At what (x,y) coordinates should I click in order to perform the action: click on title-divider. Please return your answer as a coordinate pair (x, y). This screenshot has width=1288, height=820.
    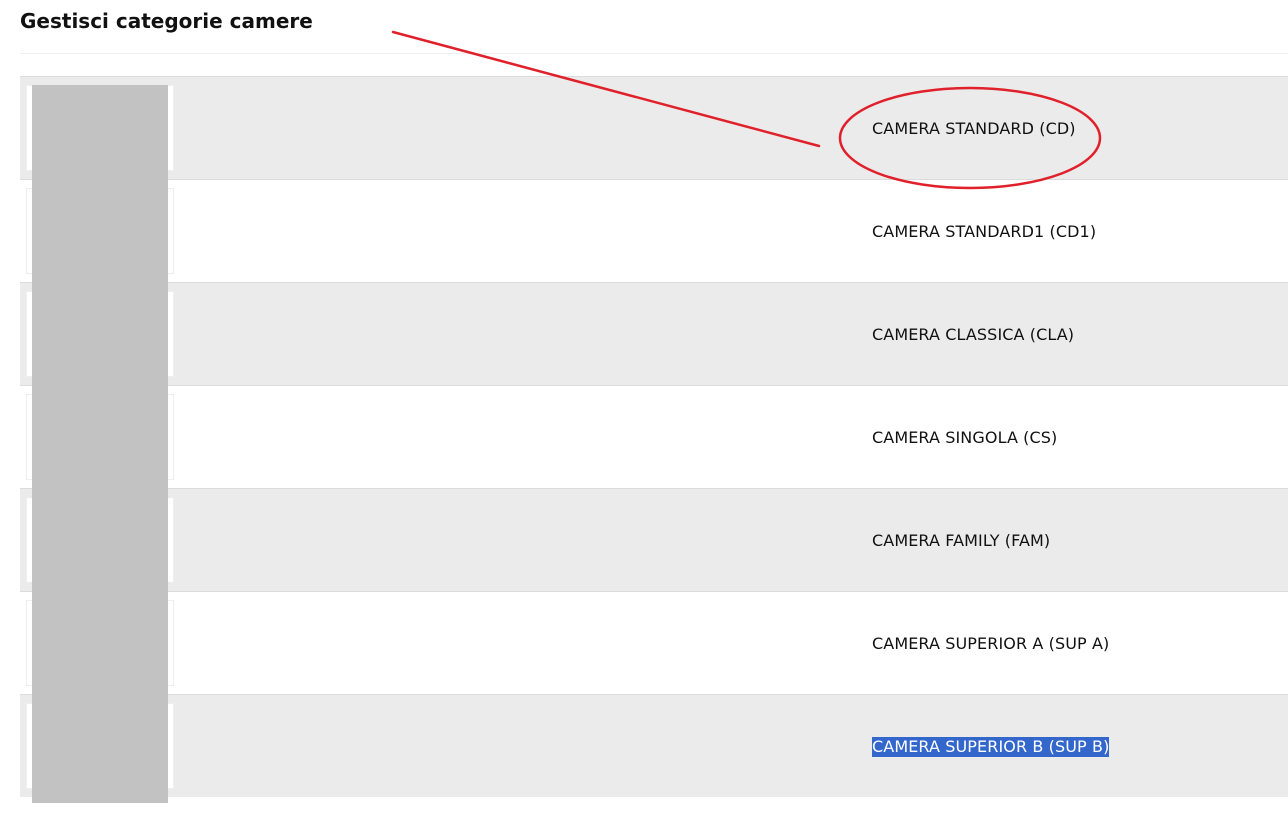
    Looking at the image, I should click on (654, 53).